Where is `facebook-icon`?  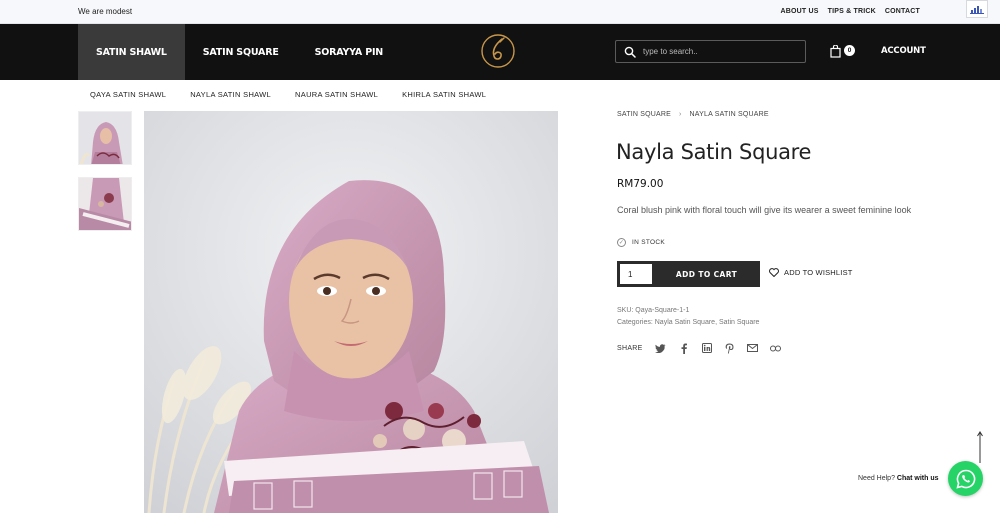
facebook-icon is located at coordinates (684, 348).